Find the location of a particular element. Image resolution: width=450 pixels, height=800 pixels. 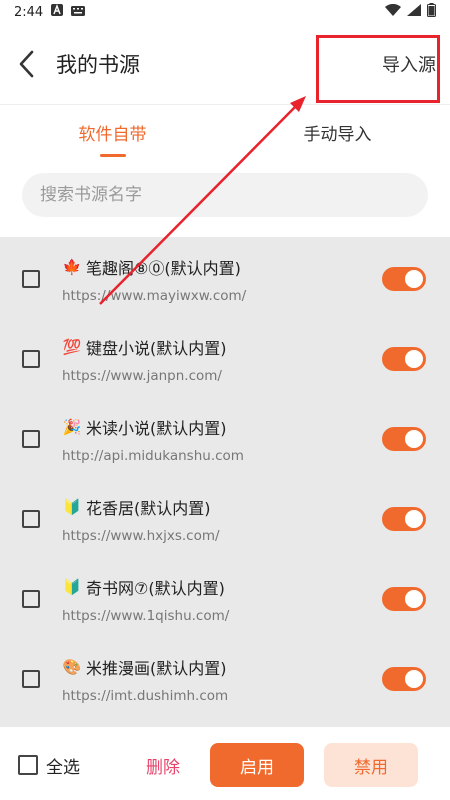

source-name-row: 💯 键盘小说(默认内置) is located at coordinates (222, 347).